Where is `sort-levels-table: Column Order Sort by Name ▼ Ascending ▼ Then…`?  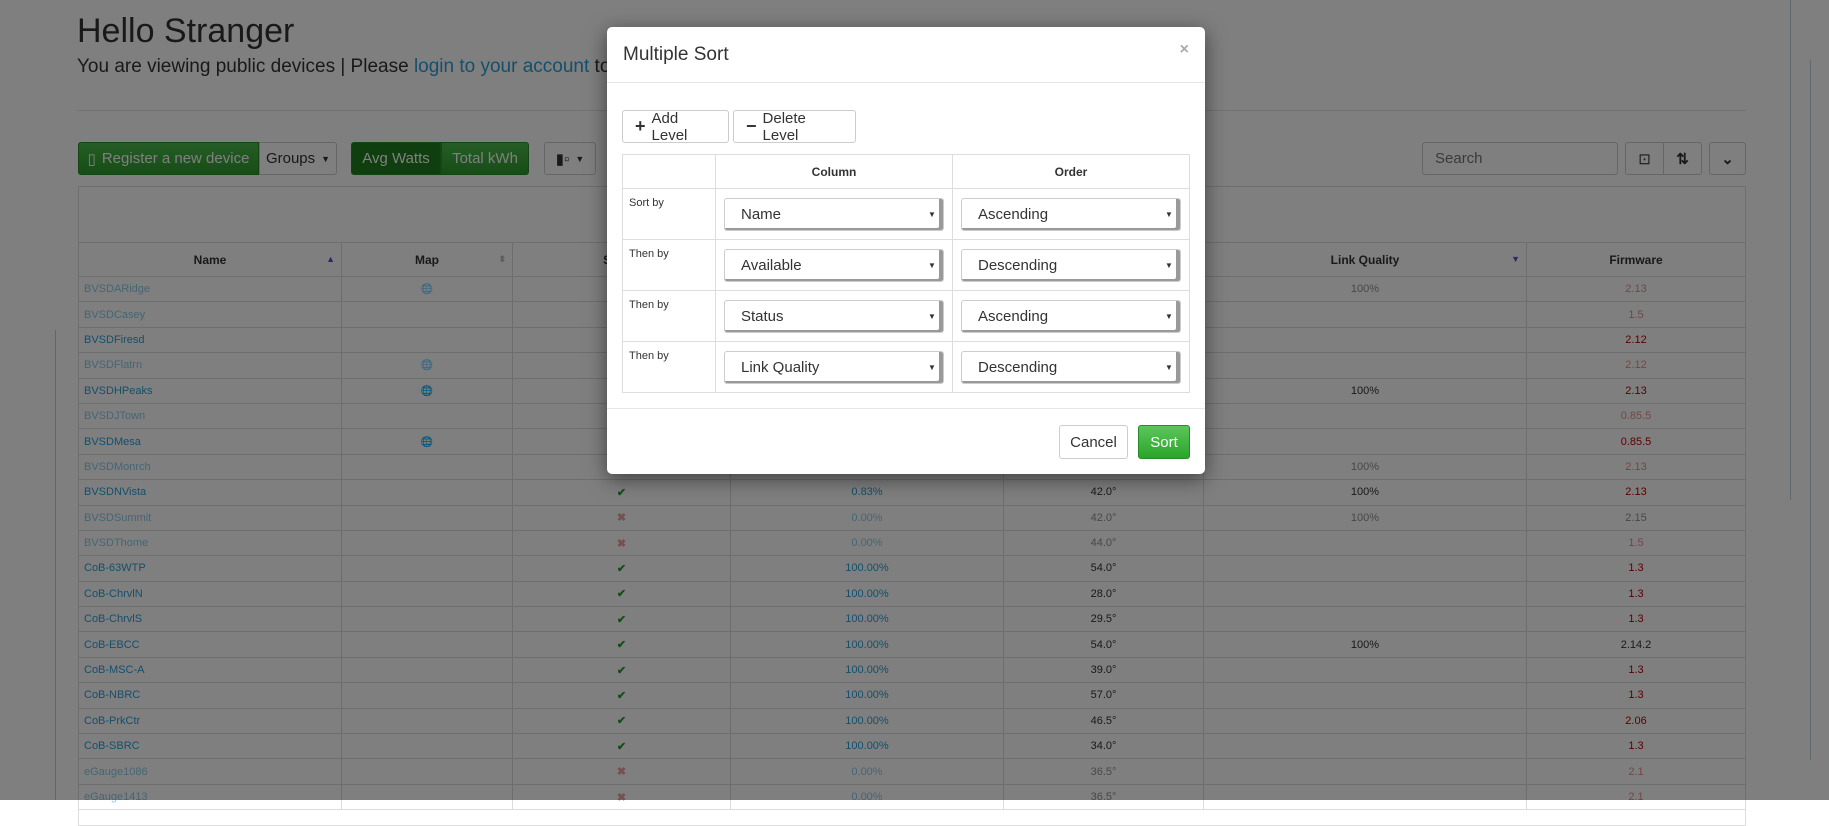 sort-levels-table: Column Order Sort by Name ▼ Ascending ▼ Then… is located at coordinates (906, 273).